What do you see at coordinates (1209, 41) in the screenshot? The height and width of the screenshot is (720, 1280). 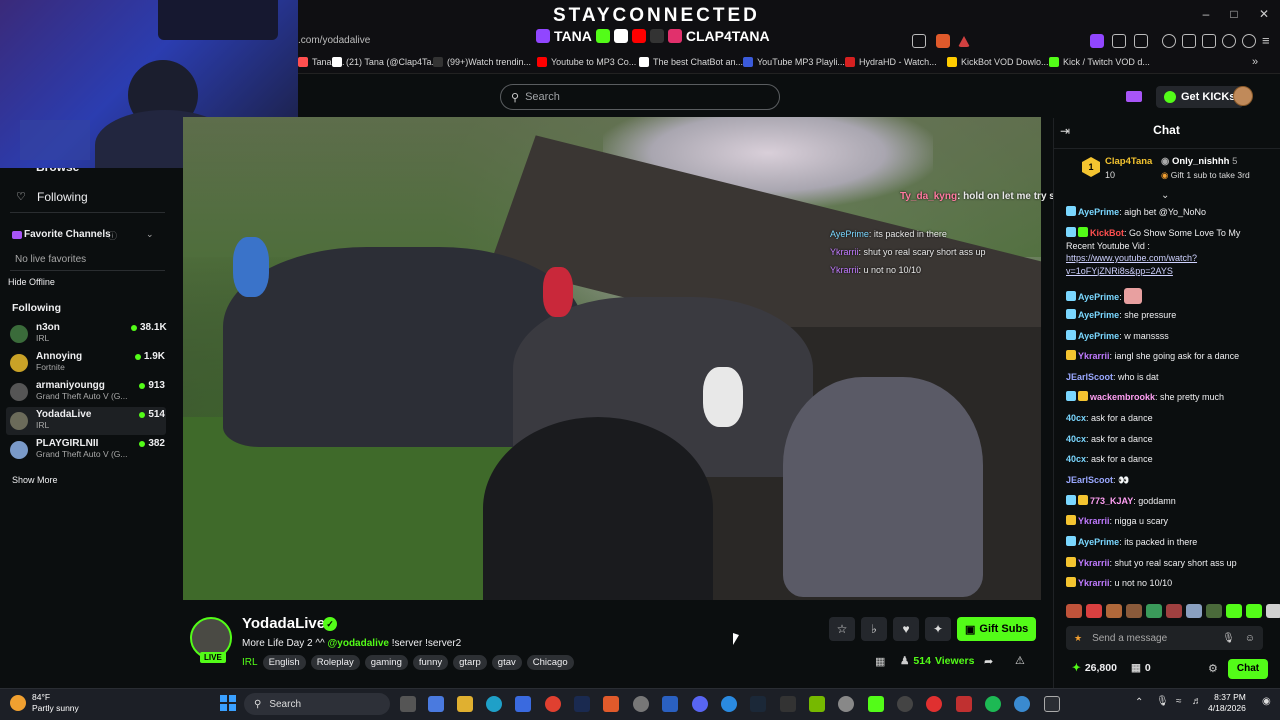 I see `wallet-icon` at bounding box center [1209, 41].